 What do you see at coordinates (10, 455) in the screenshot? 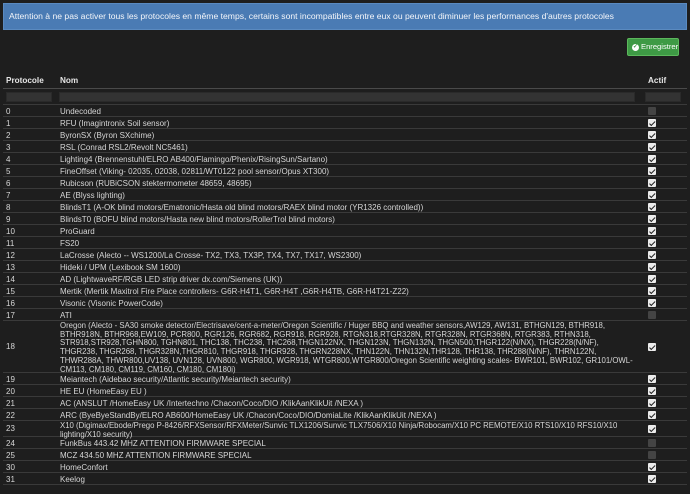
I see `protocol-id: 25` at bounding box center [10, 455].